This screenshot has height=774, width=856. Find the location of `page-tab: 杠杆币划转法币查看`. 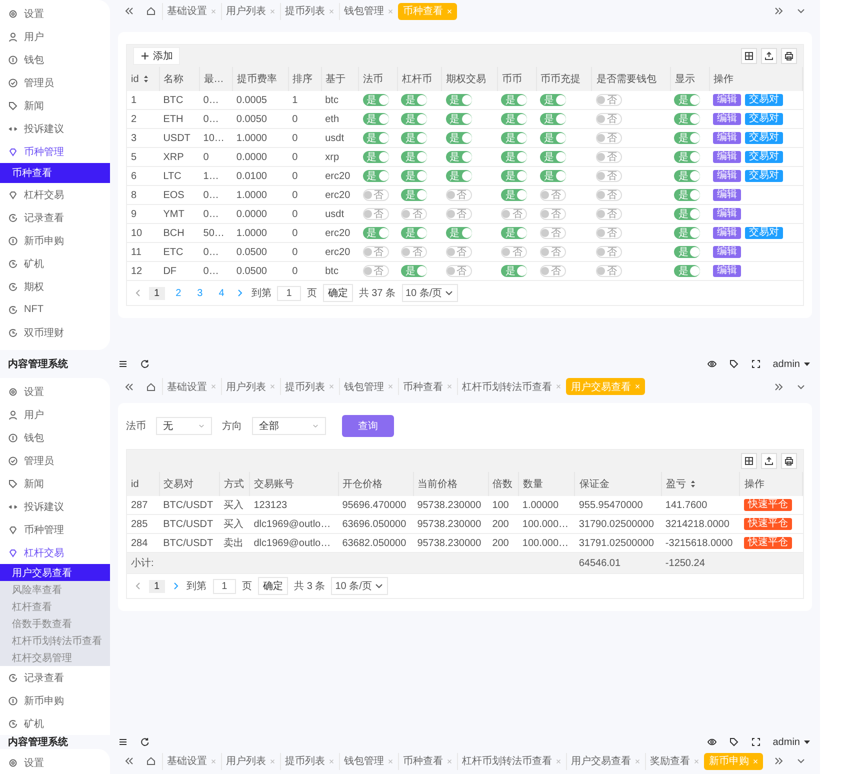

page-tab: 杠杆币划转法币查看 is located at coordinates (511, 761).